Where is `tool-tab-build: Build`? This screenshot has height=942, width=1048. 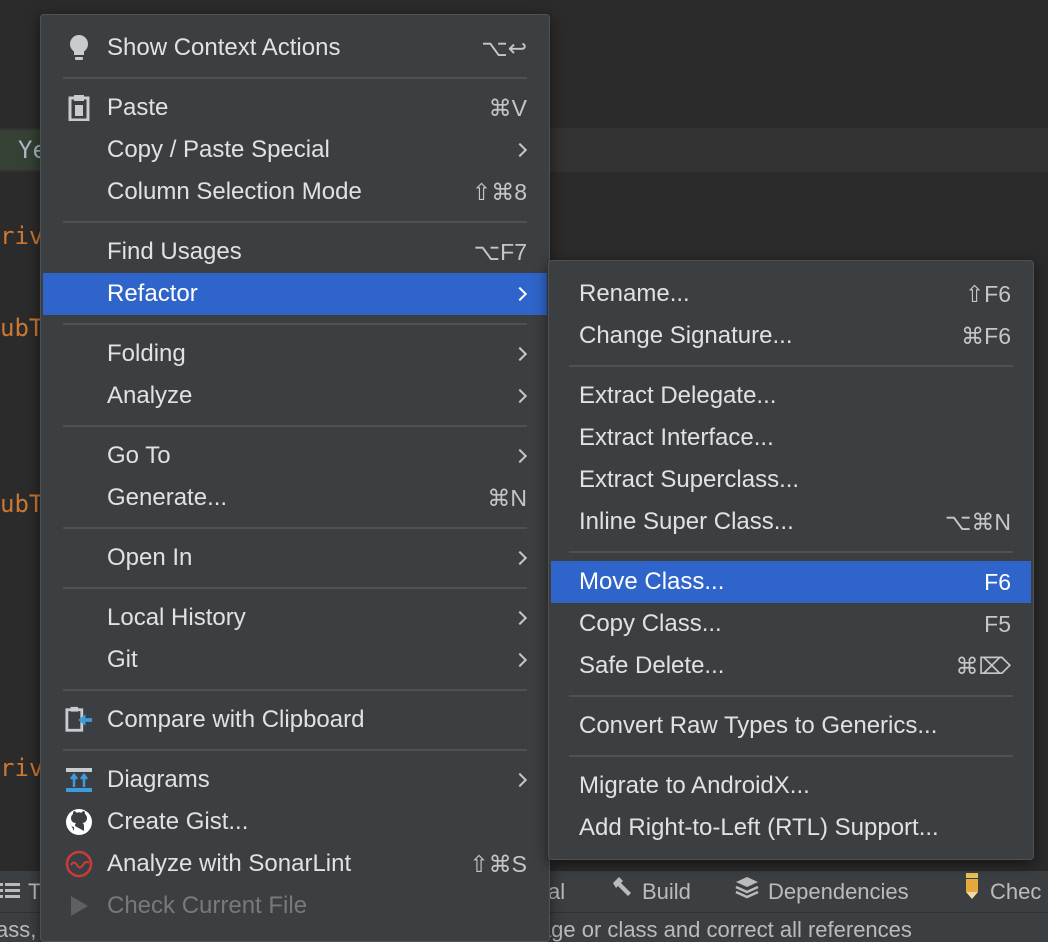 tool-tab-build: Build is located at coordinates (650, 892).